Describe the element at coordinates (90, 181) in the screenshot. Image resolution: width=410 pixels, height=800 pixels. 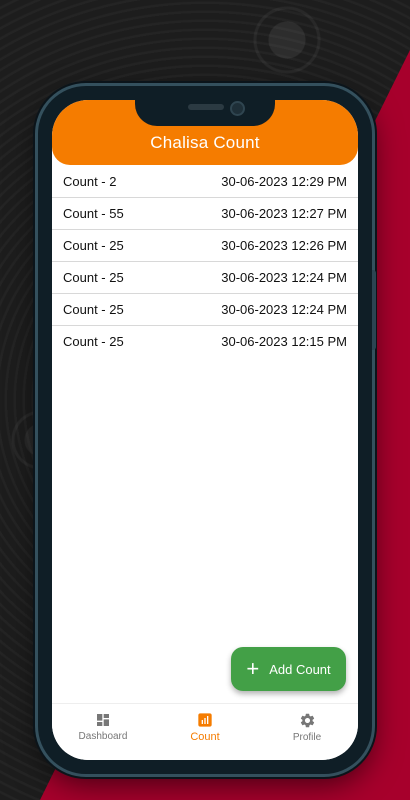
I see `count-label: Count - 2` at that location.